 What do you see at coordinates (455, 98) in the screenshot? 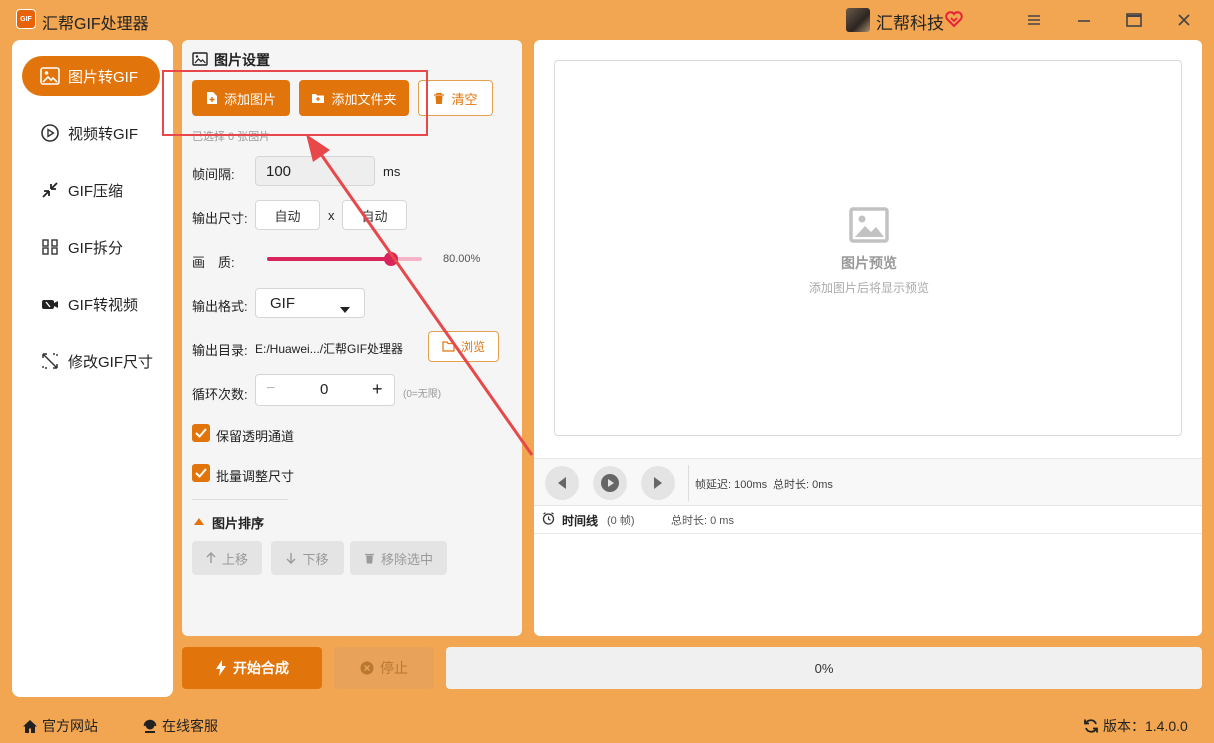
I see `clear-button: 清空` at bounding box center [455, 98].